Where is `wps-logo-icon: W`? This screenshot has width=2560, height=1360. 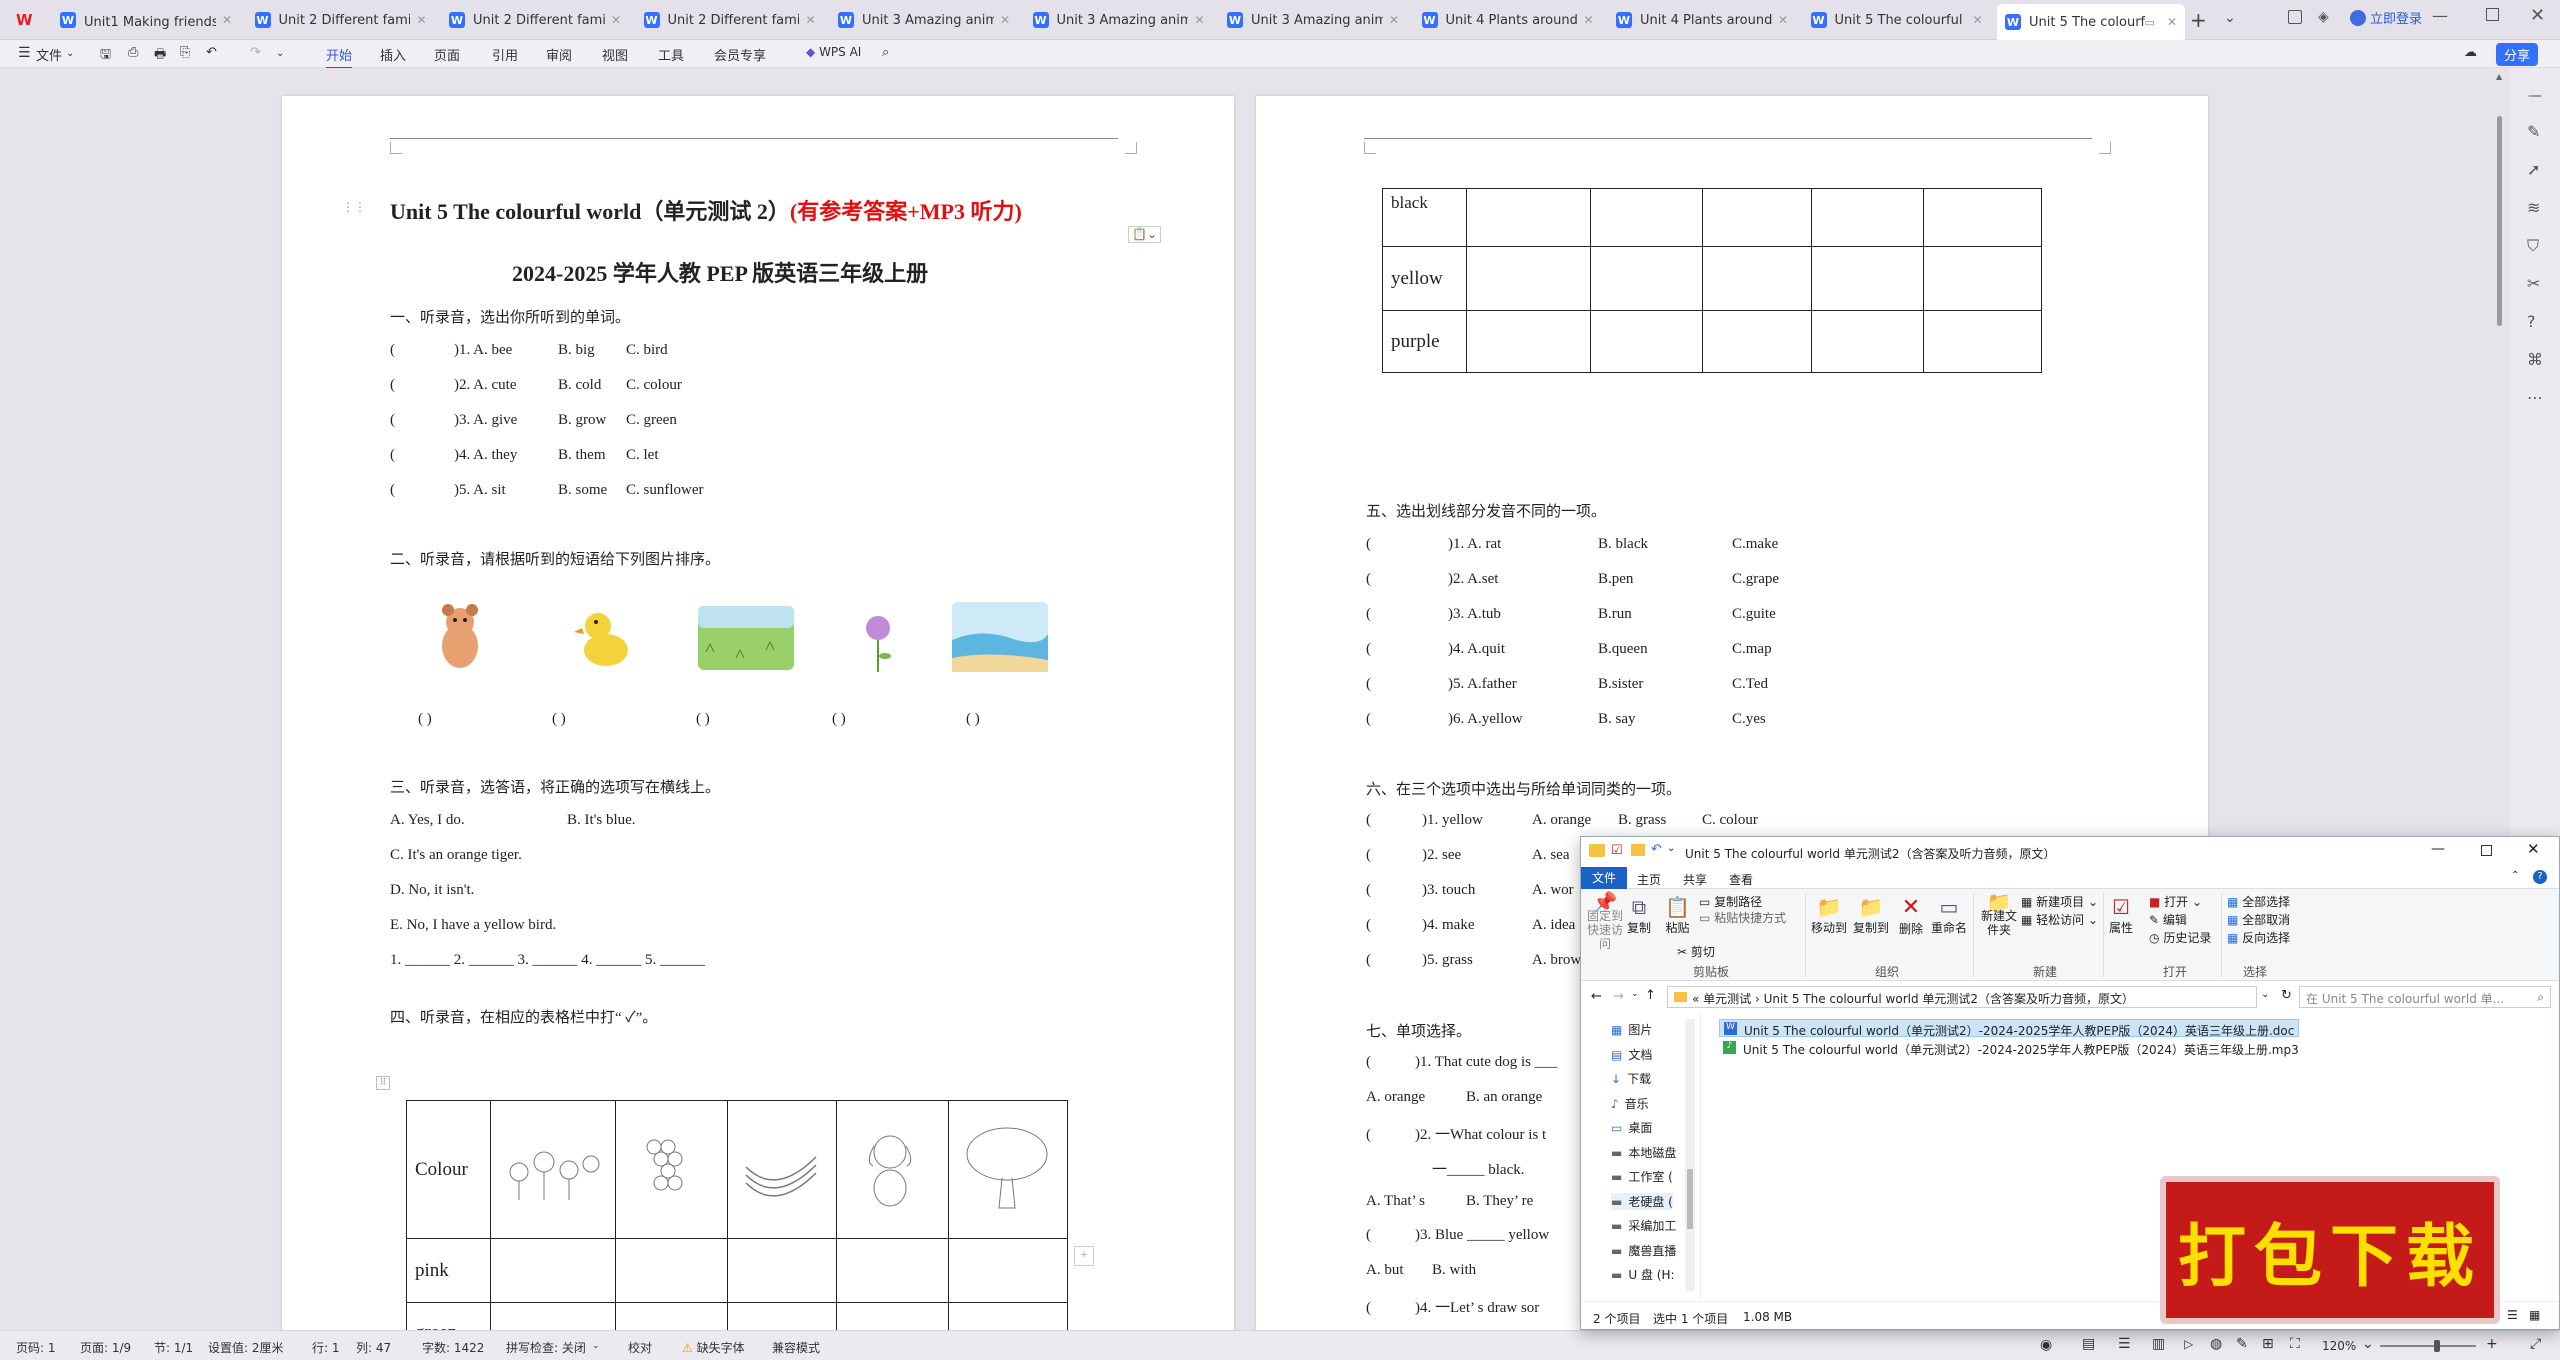 wps-logo-icon: W is located at coordinates (25, 20).